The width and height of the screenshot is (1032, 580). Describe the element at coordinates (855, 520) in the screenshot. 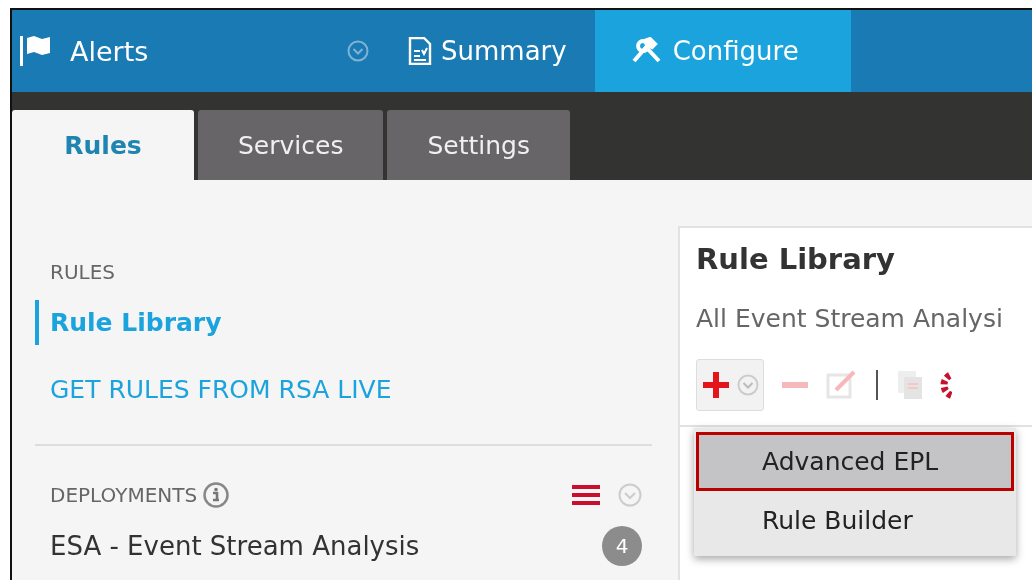

I see `menu-item: Rule Builder` at that location.